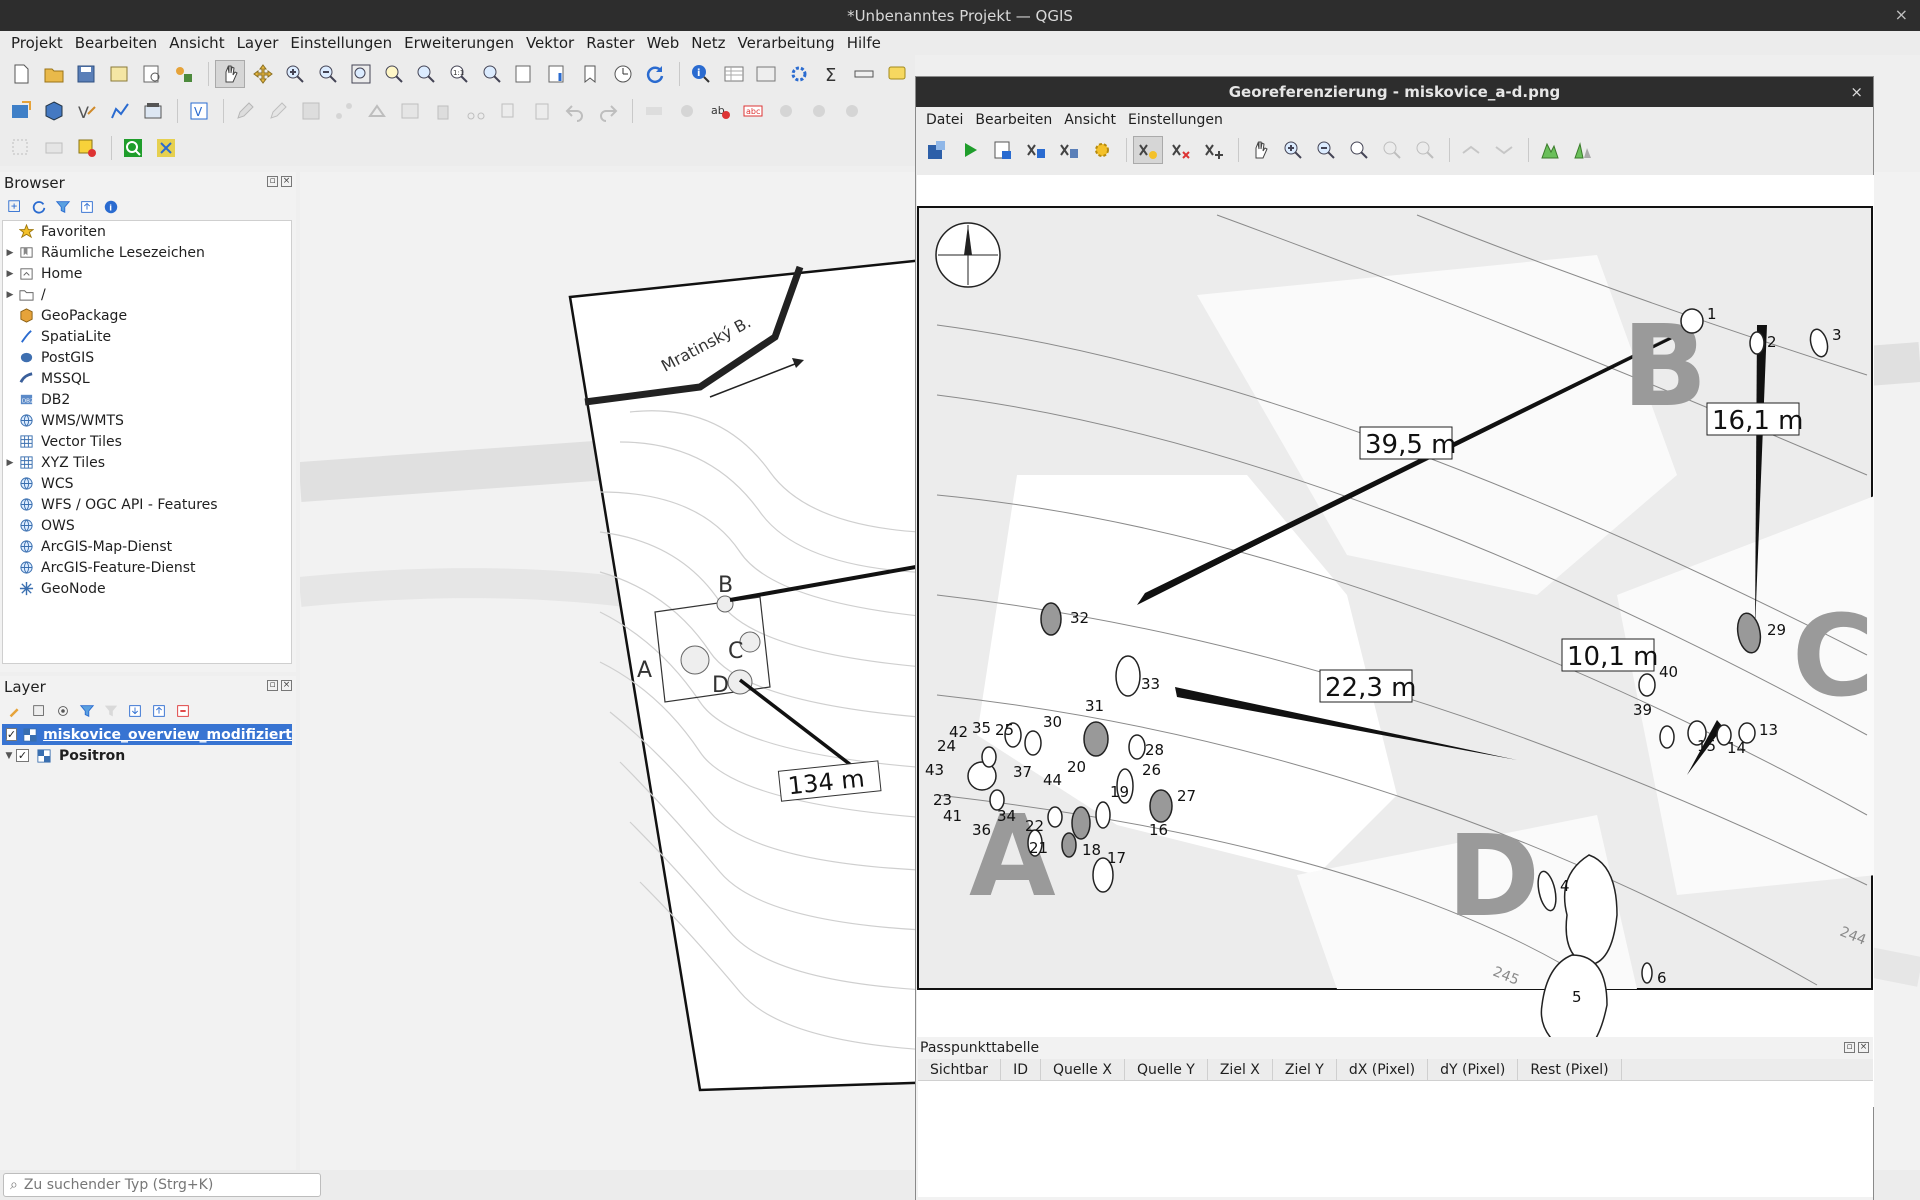 The image size is (1920, 1200). I want to click on current-edits-icon, so click(278, 111).